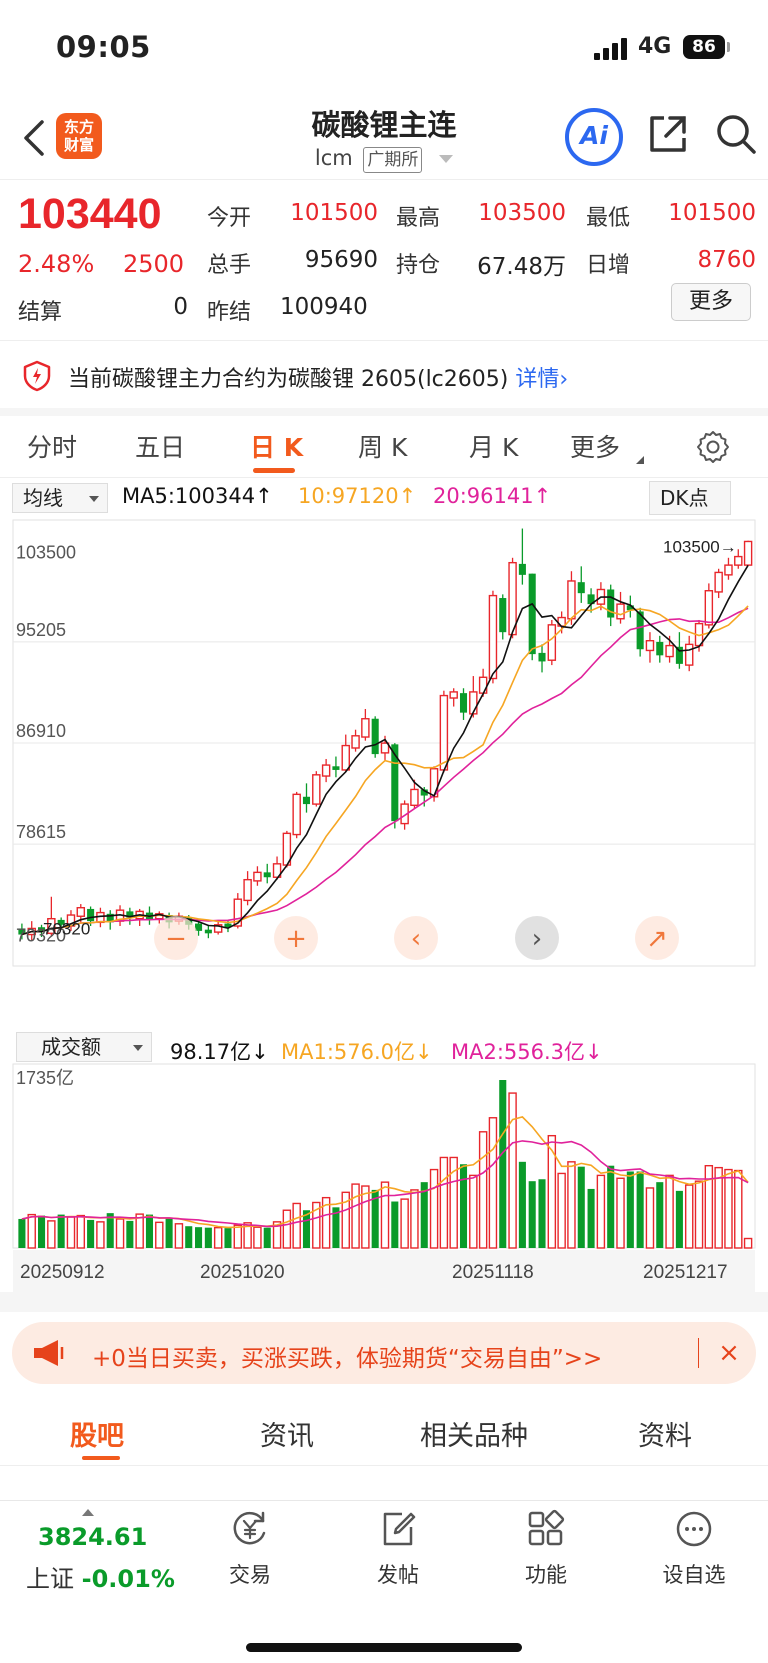 The height and width of the screenshot is (1663, 768). Describe the element at coordinates (385, 1164) in the screenshot. I see `volume-bars` at that location.